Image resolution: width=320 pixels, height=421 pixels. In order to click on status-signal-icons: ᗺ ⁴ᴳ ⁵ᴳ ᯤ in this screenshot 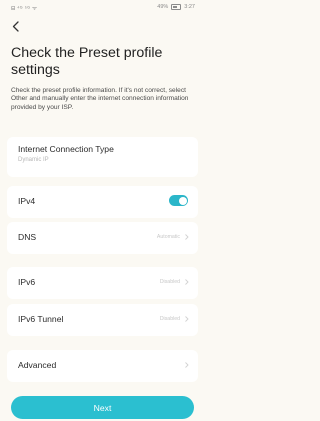, I will do `click(24, 9)`.